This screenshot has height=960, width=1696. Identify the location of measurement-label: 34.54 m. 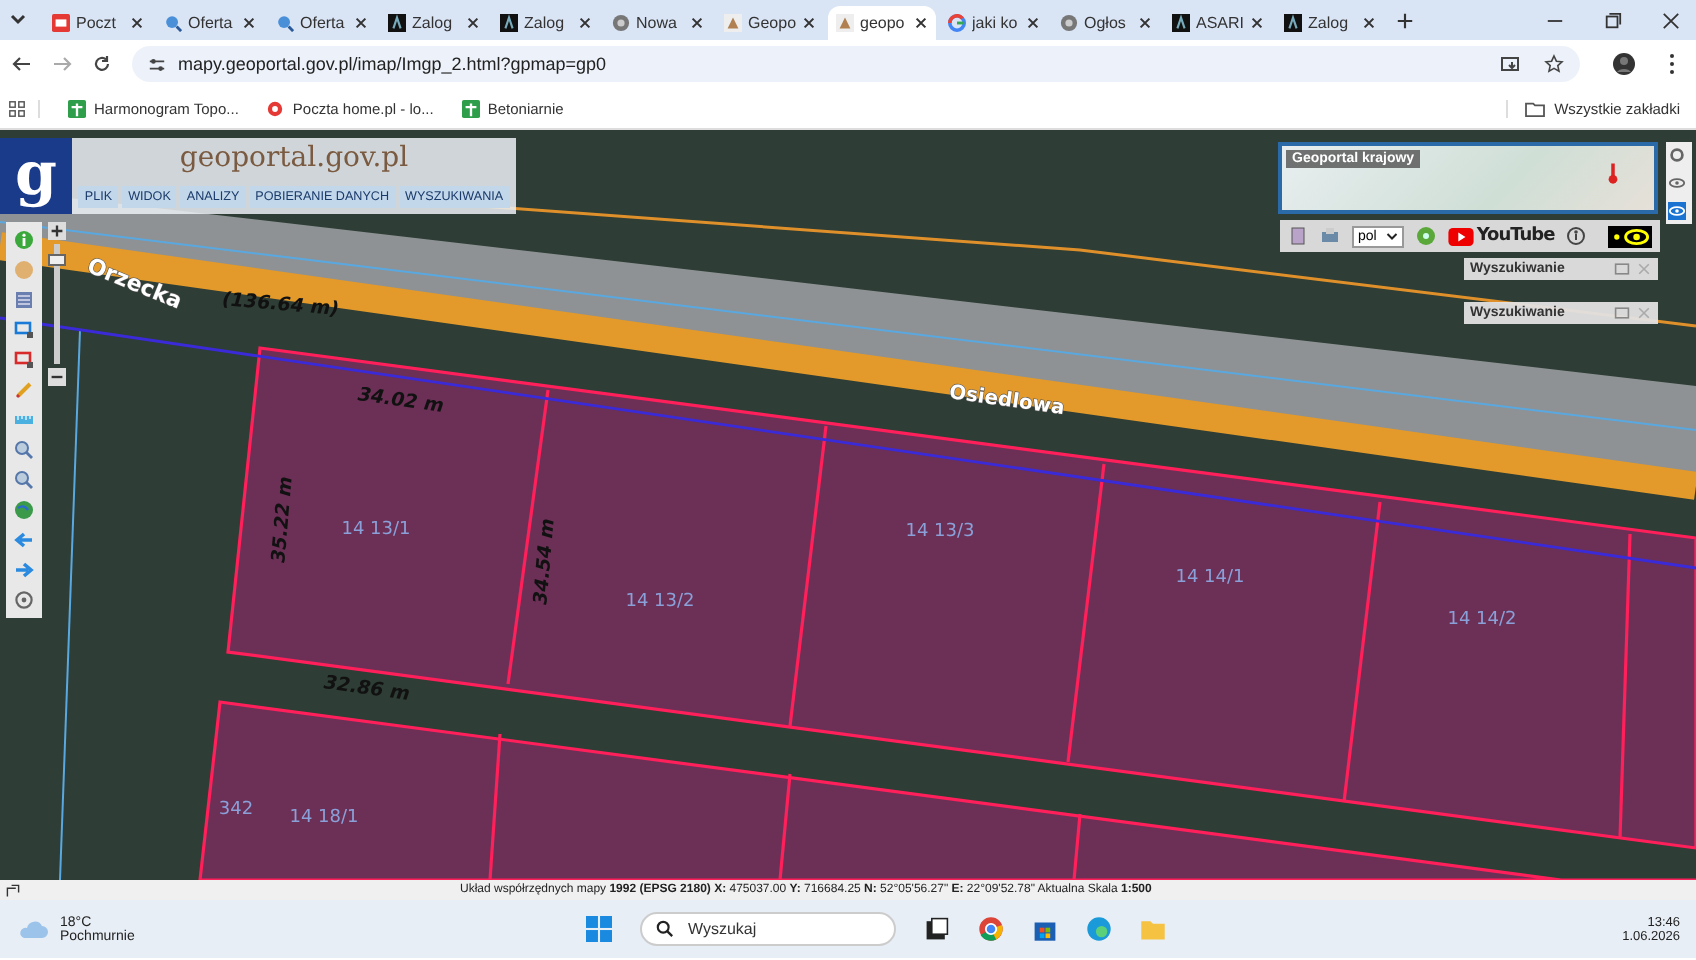
(545, 561).